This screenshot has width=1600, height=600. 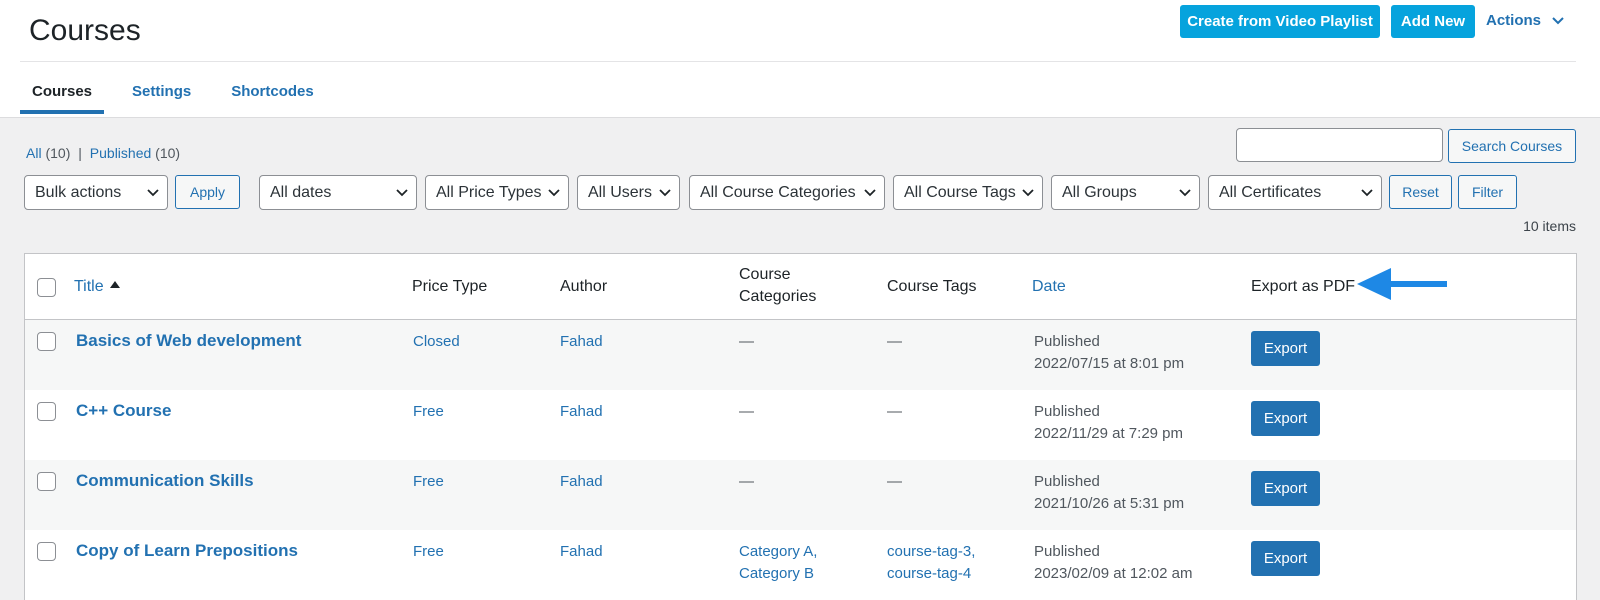 I want to click on tag-line-1: —, so click(x=894, y=481).